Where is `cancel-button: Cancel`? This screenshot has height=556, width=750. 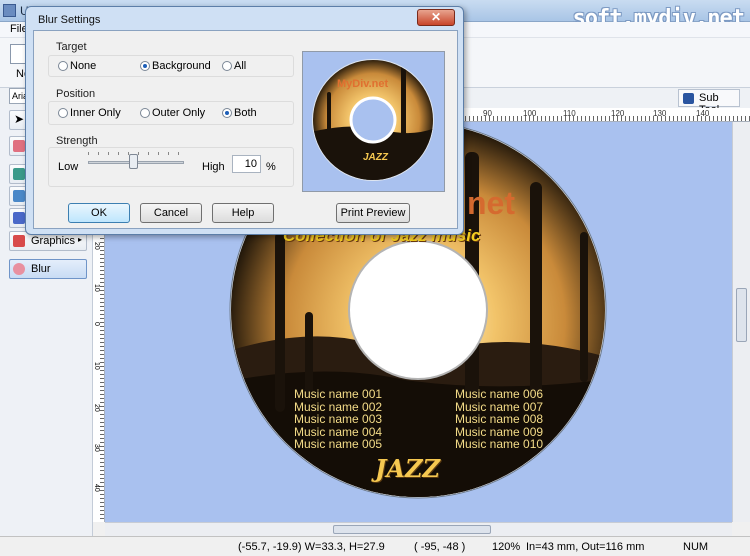
cancel-button: Cancel is located at coordinates (171, 213).